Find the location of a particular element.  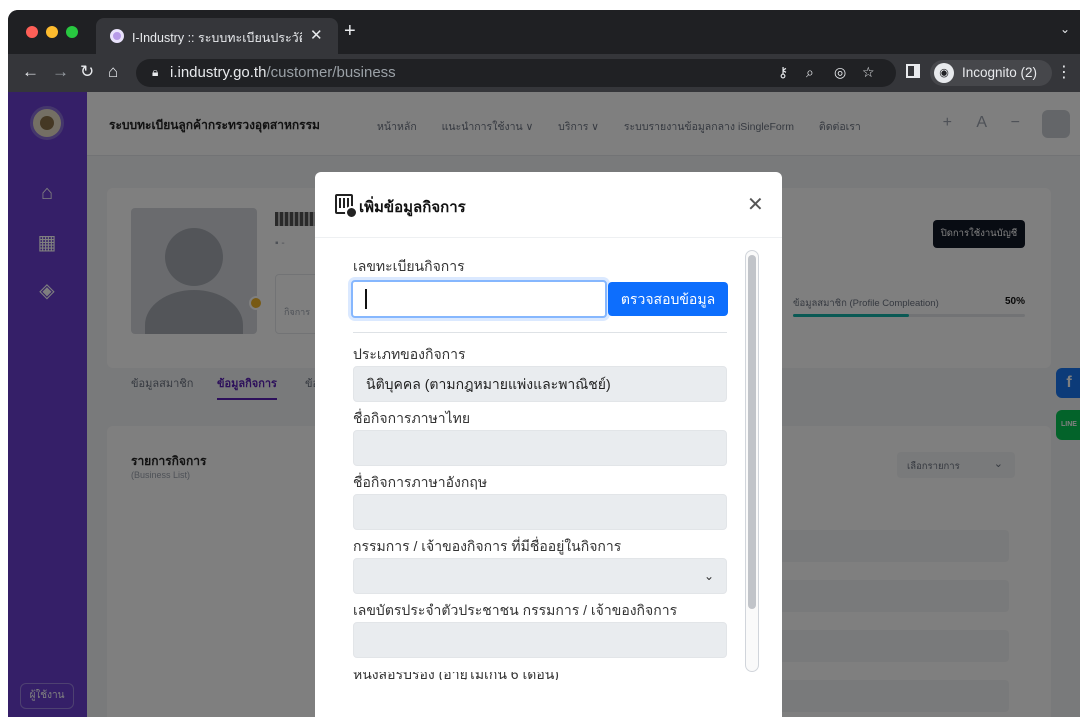

check-data-button: ตรวจสอบข้อมูล is located at coordinates (668, 299).